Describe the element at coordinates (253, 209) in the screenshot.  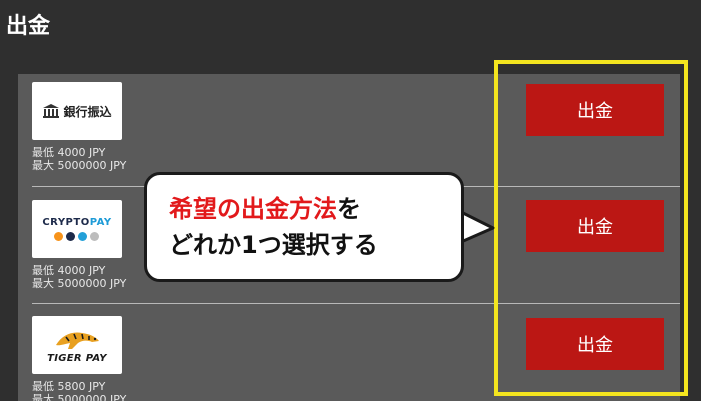
I see `callout-highlight-text: 希望の出金方法` at that location.